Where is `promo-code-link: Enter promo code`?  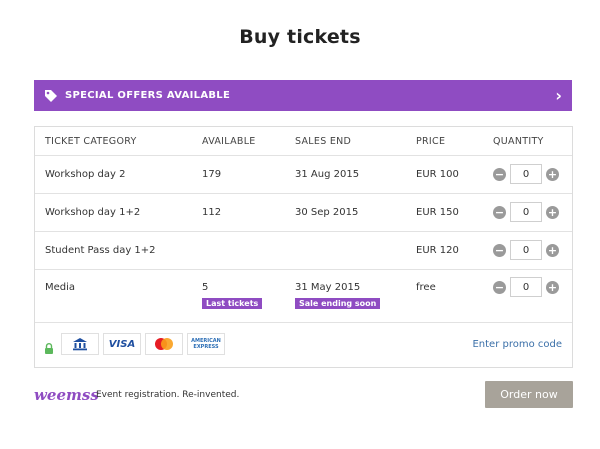
promo-code-link: Enter promo code is located at coordinates (517, 344).